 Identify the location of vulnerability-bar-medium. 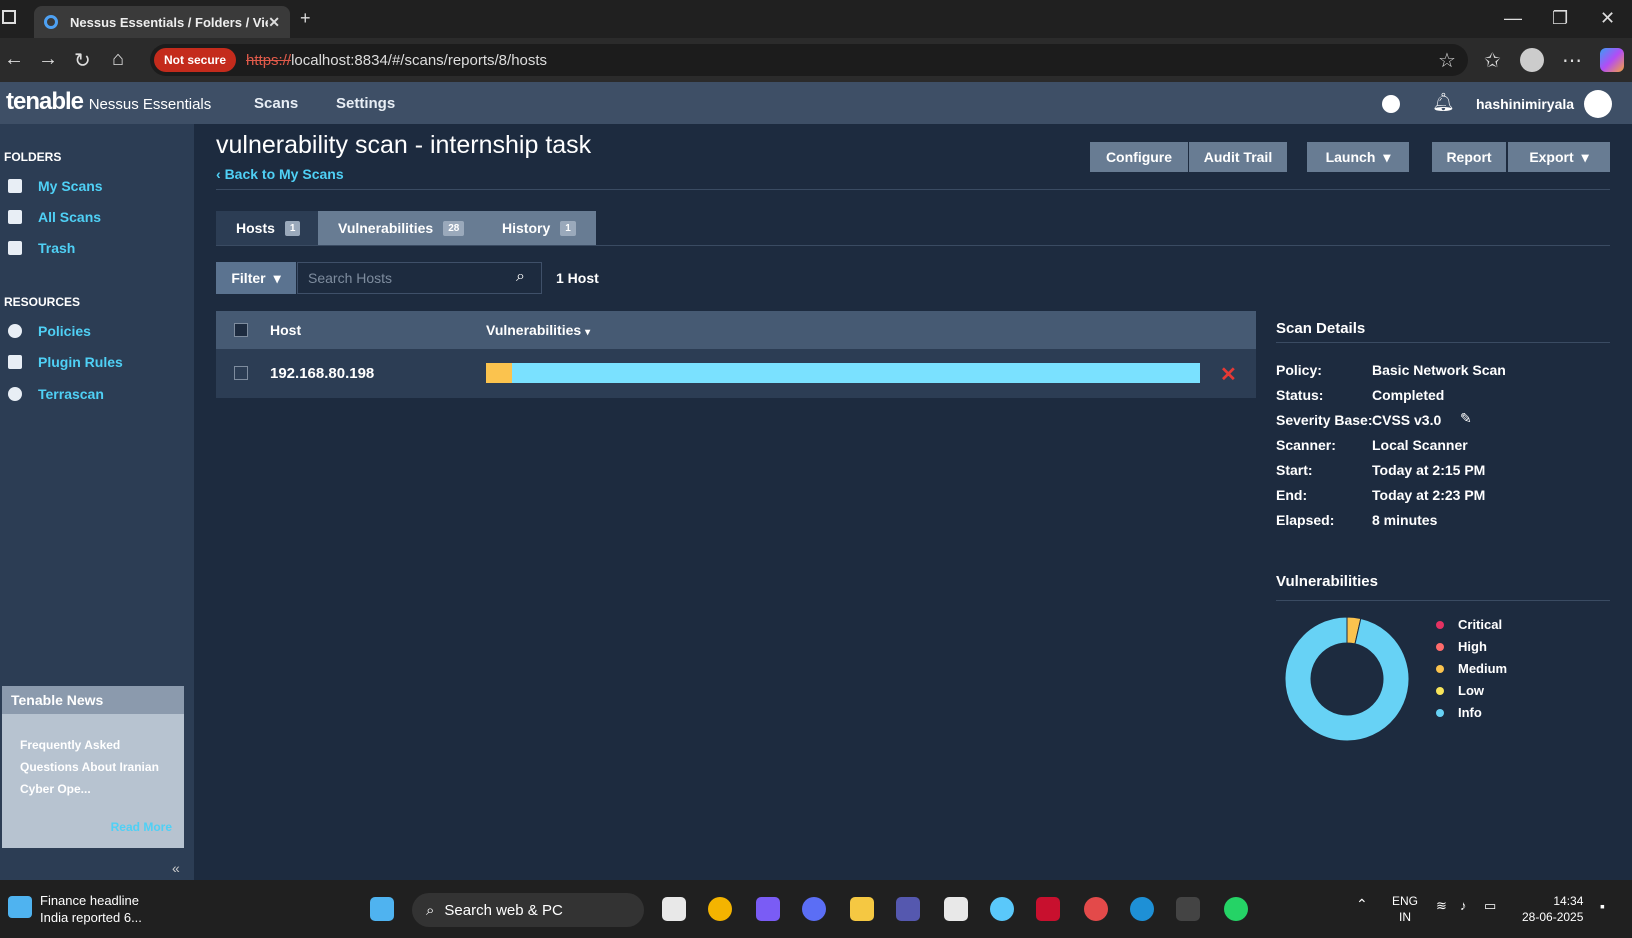
(499, 373).